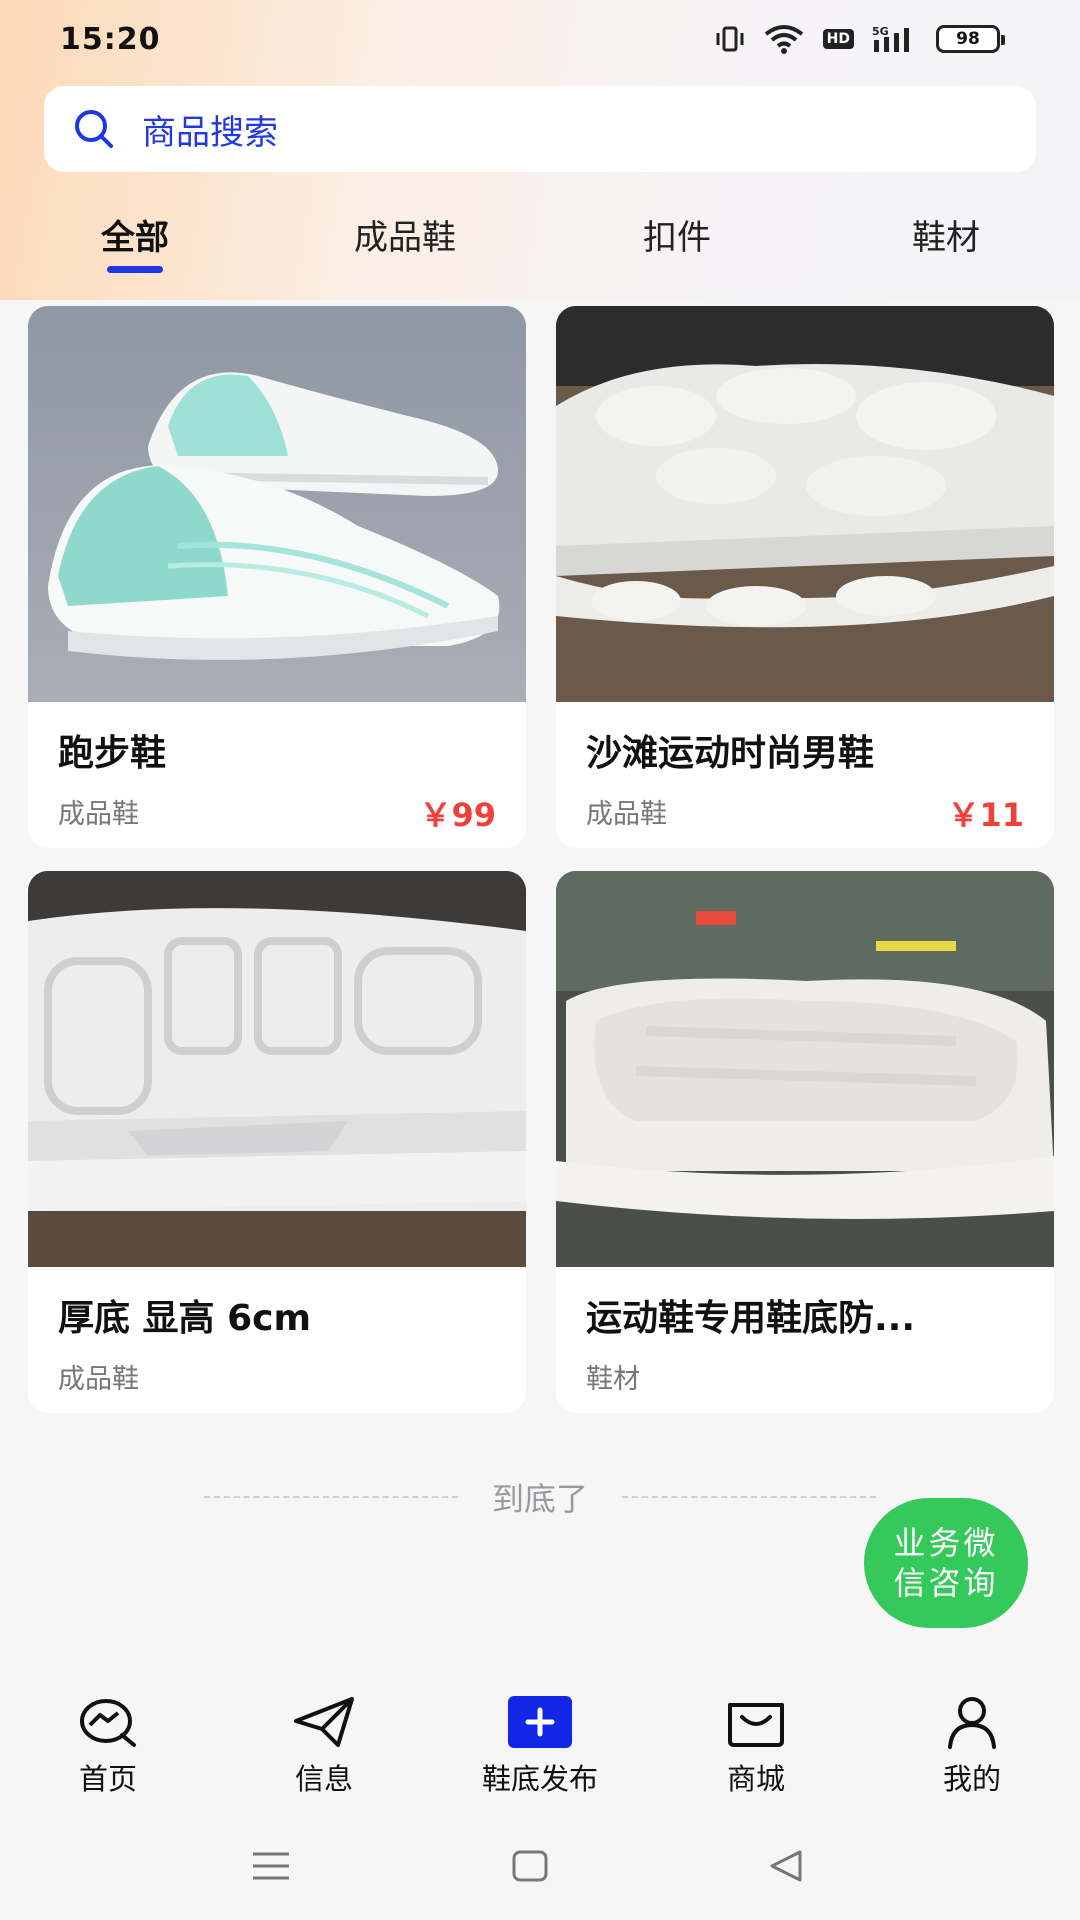 The width and height of the screenshot is (1080, 1920). What do you see at coordinates (94, 129) in the screenshot?
I see `search-icon` at bounding box center [94, 129].